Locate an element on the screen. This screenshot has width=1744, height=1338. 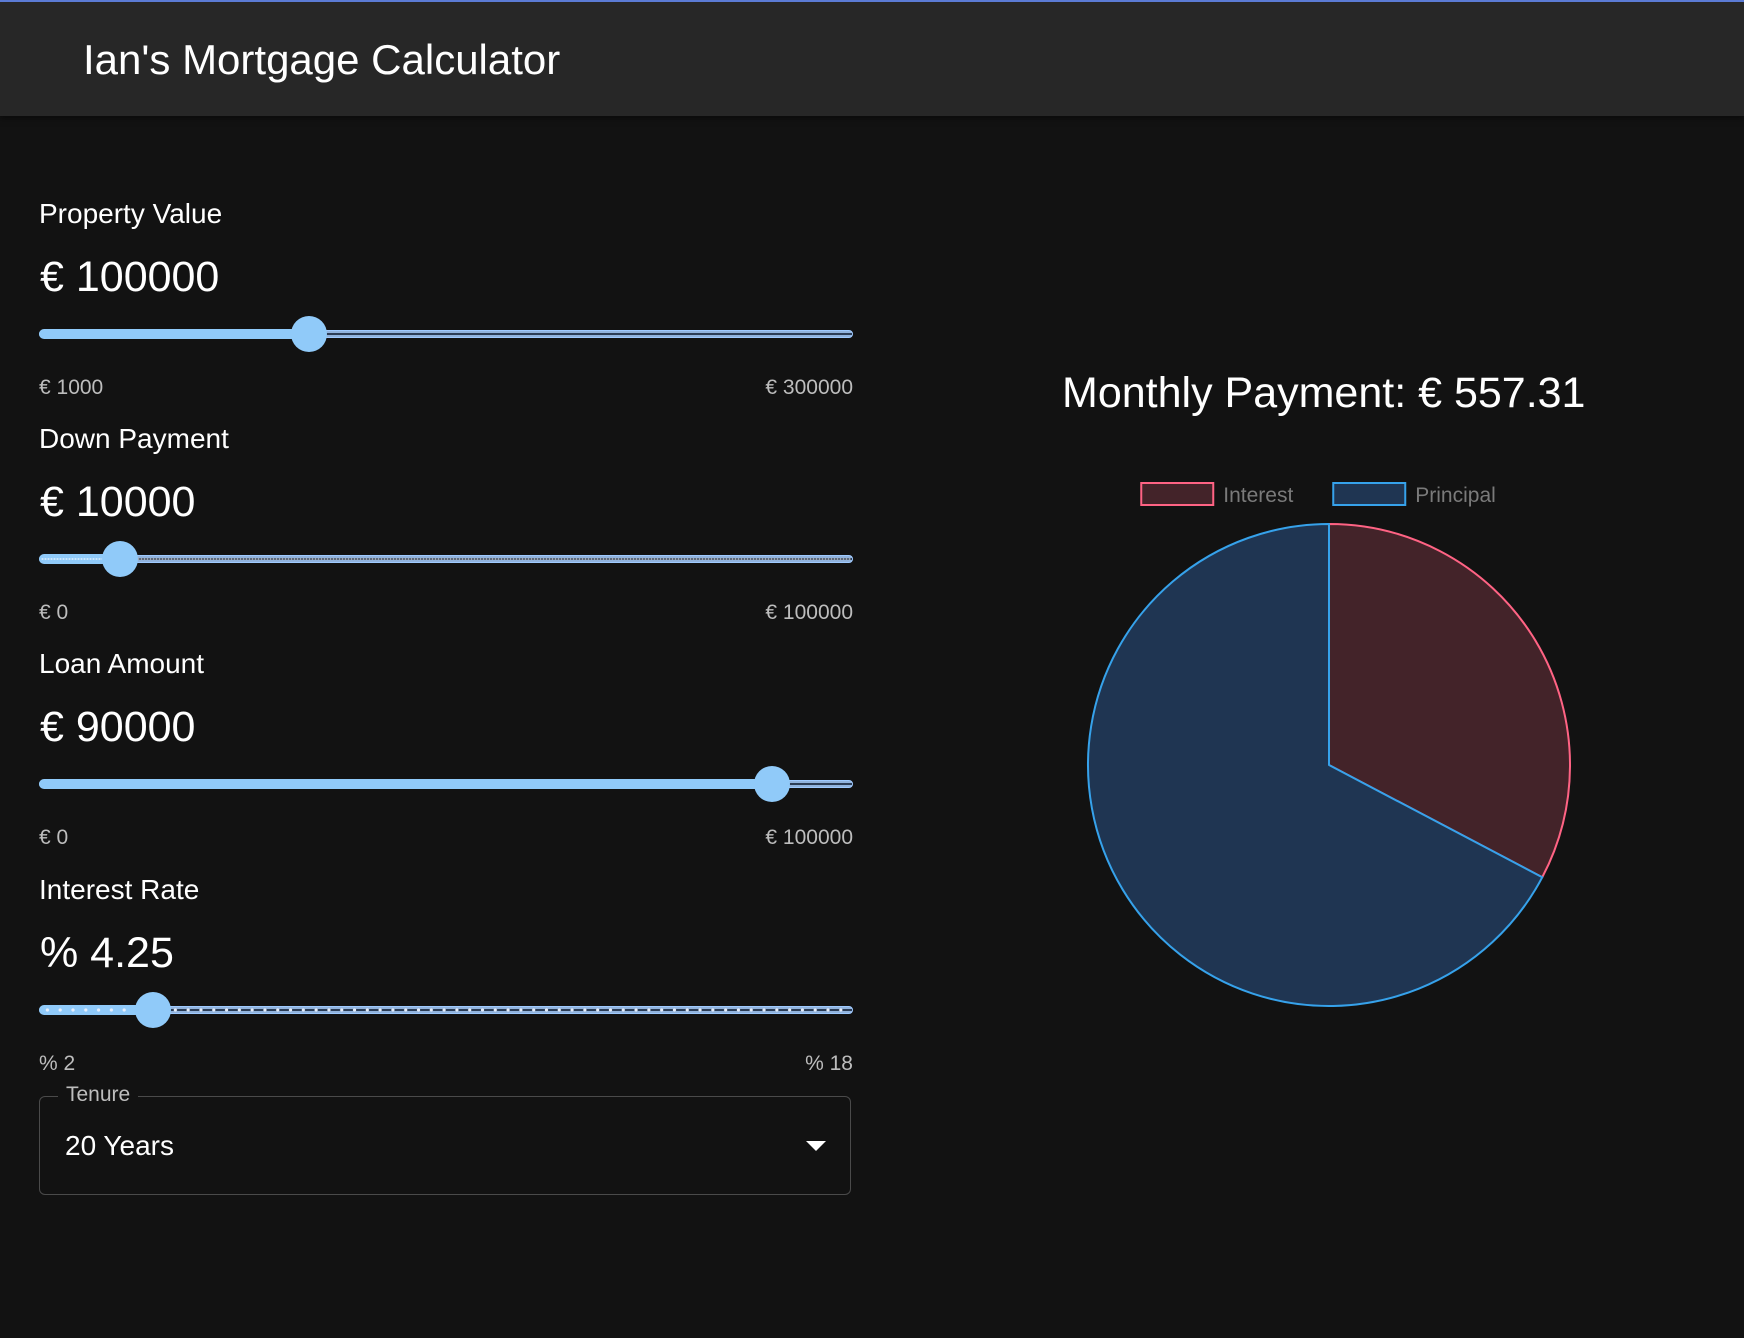
down-payment-label: Down Payment is located at coordinates (134, 438).